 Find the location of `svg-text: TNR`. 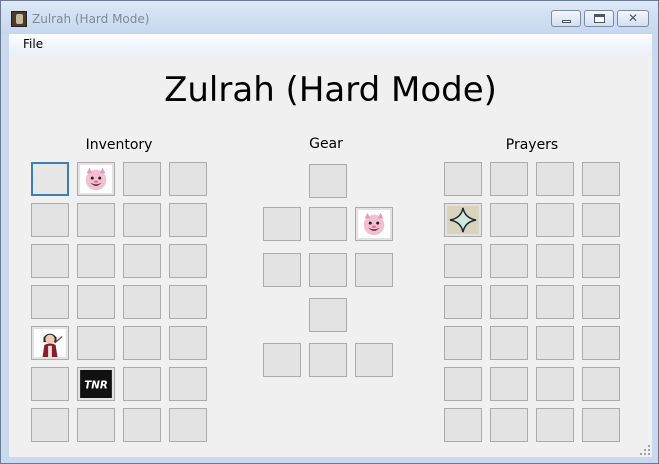

svg-text: TNR is located at coordinates (96, 386).